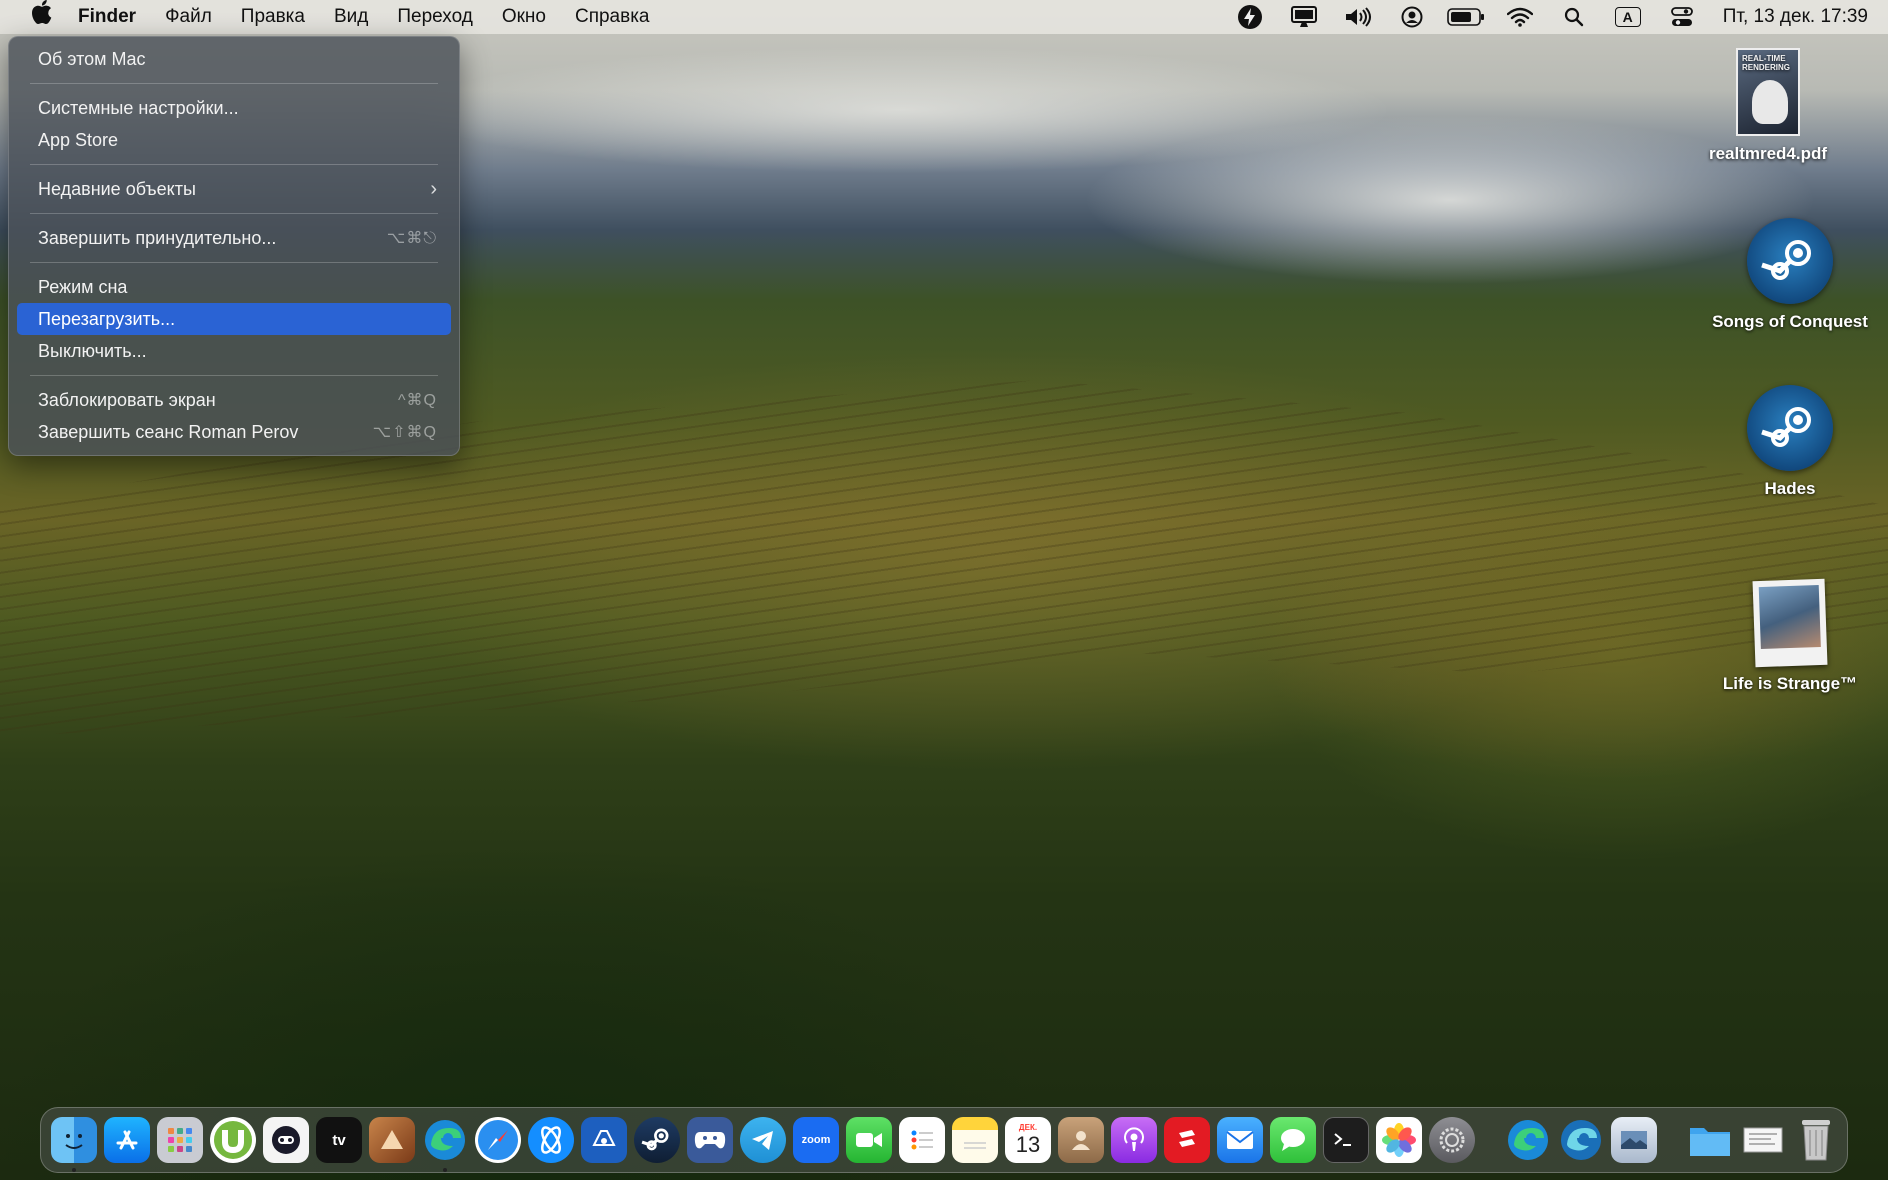  What do you see at coordinates (1240, 1140) in the screenshot?
I see `mail-icon` at bounding box center [1240, 1140].